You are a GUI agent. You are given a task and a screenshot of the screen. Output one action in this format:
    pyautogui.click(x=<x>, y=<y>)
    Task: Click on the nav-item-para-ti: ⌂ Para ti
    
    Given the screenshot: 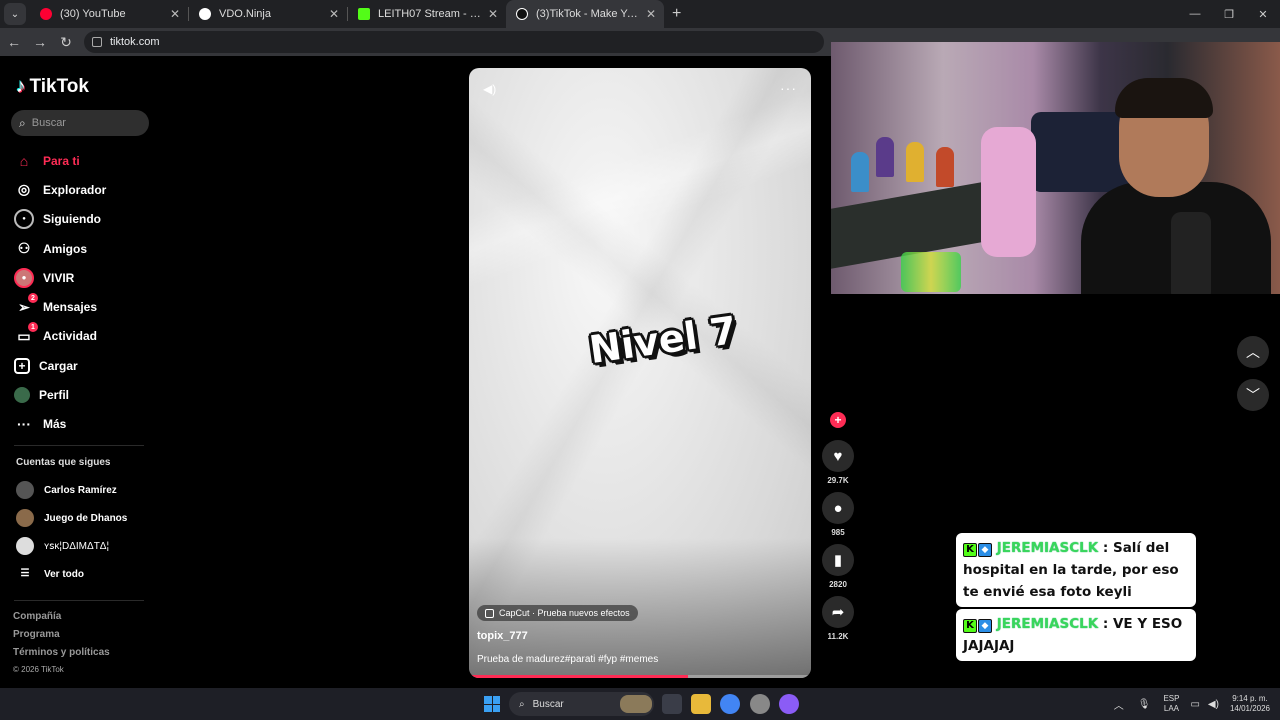 What is the action you would take?
    pyautogui.click(x=84, y=160)
    